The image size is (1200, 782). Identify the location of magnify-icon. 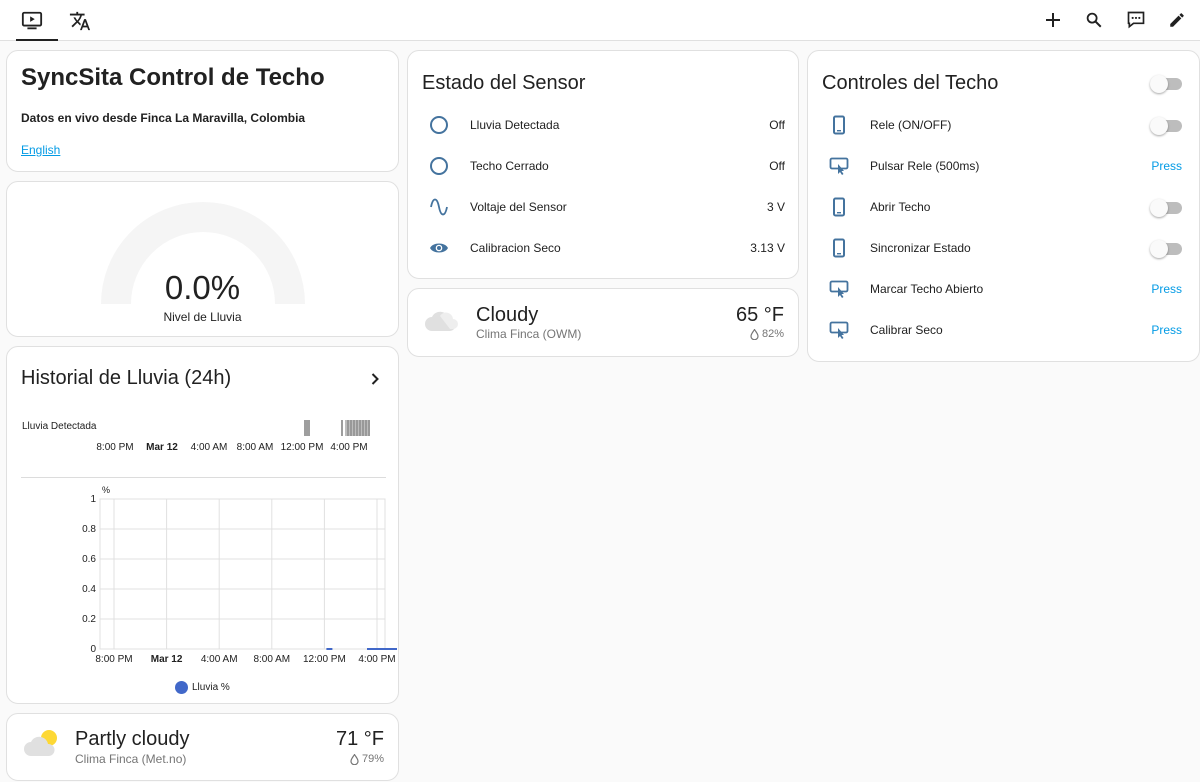
(1094, 20).